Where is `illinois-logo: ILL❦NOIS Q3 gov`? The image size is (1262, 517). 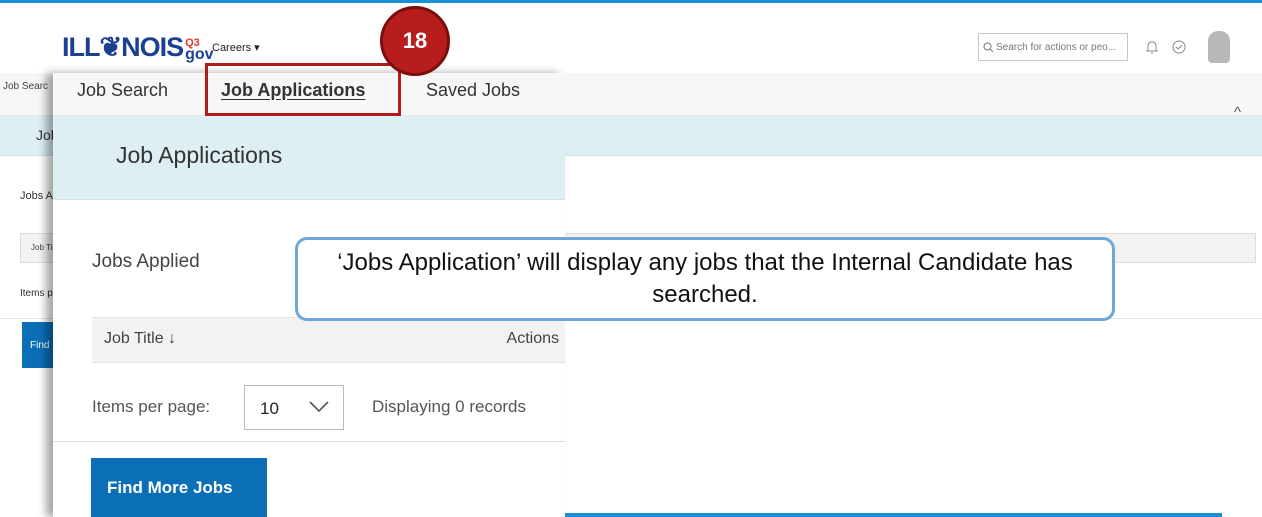
illinois-logo: ILL❦NOIS Q3 gov is located at coordinates (138, 47).